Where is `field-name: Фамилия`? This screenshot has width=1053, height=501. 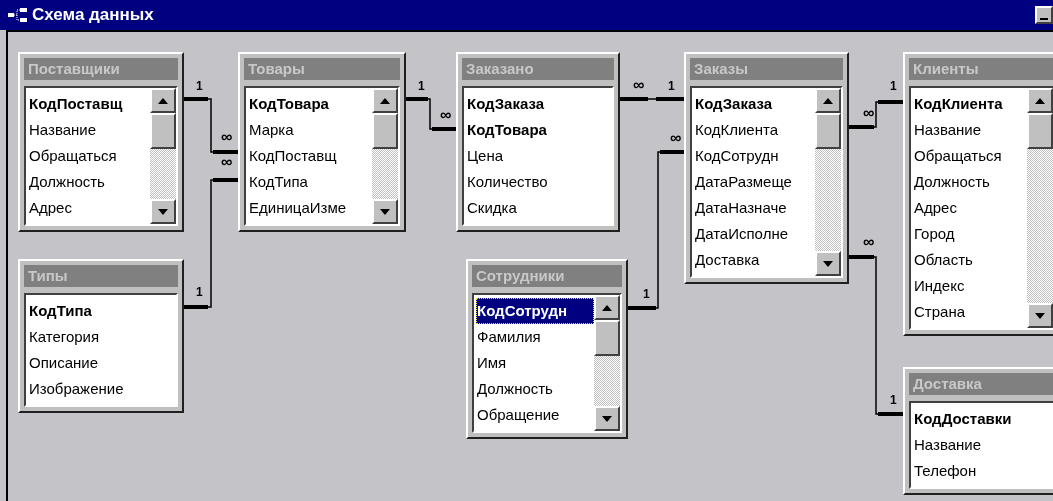 field-name: Фамилия is located at coordinates (535, 337).